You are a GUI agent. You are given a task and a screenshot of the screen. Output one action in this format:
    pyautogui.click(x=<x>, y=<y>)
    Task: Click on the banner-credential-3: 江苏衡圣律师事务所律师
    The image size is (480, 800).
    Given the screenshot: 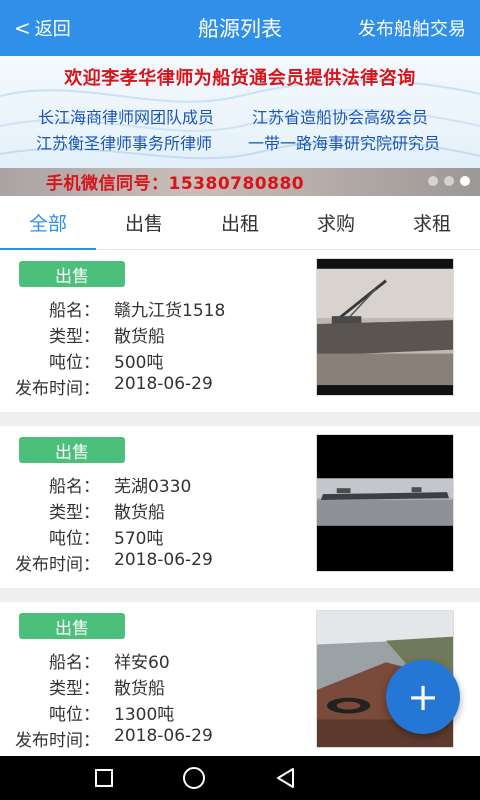 What is the action you would take?
    pyautogui.click(x=124, y=143)
    